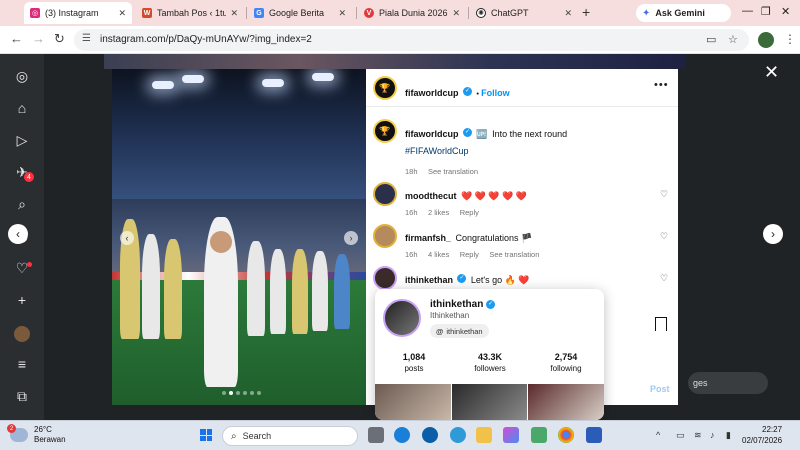 This screenshot has width=800, height=450. Describe the element at coordinates (646, 13) in the screenshot. I see `gemini-icon: ✦` at that location.